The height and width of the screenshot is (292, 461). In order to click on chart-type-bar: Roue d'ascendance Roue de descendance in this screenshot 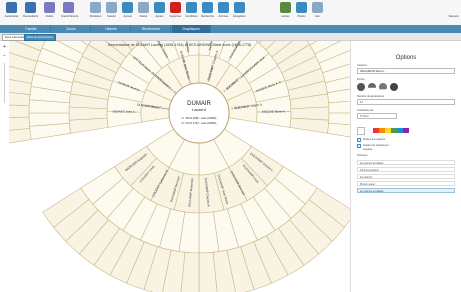, I will do `click(230, 37)`.